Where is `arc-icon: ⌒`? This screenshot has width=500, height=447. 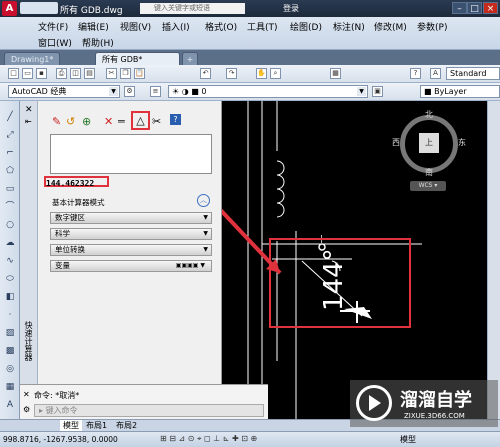 arc-icon: ⌒ is located at coordinates (10, 207).